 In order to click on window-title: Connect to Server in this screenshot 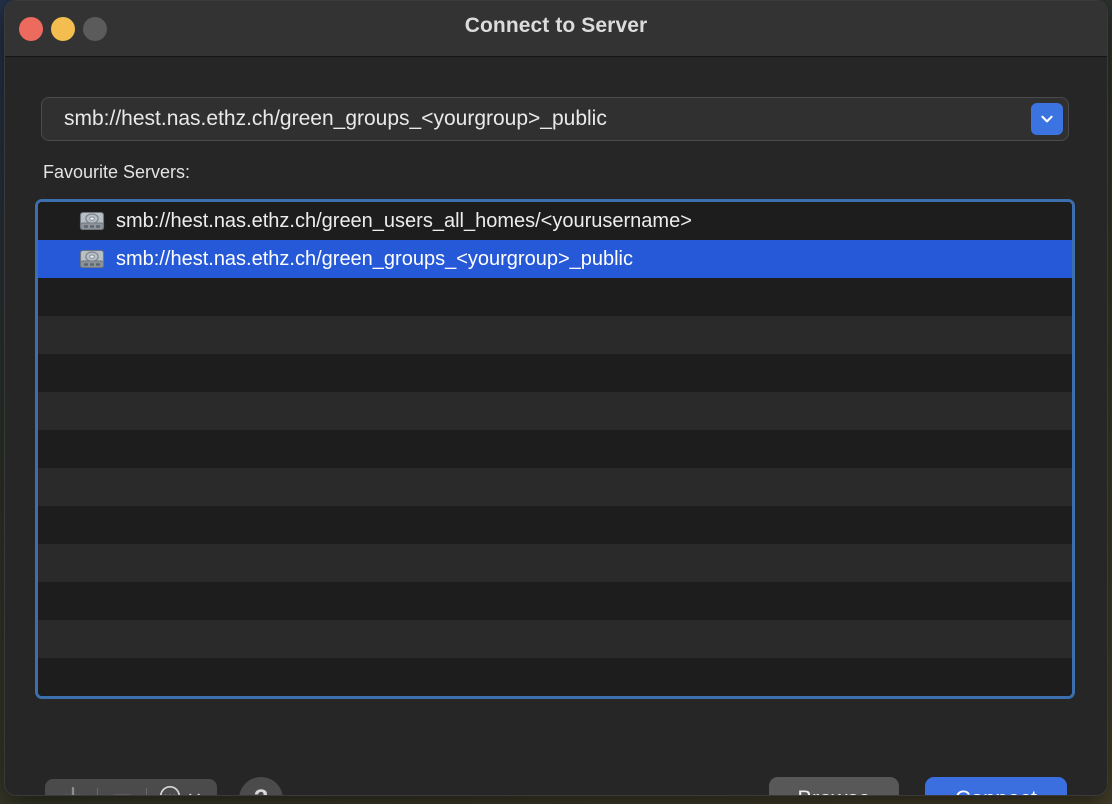, I will do `click(556, 25)`.